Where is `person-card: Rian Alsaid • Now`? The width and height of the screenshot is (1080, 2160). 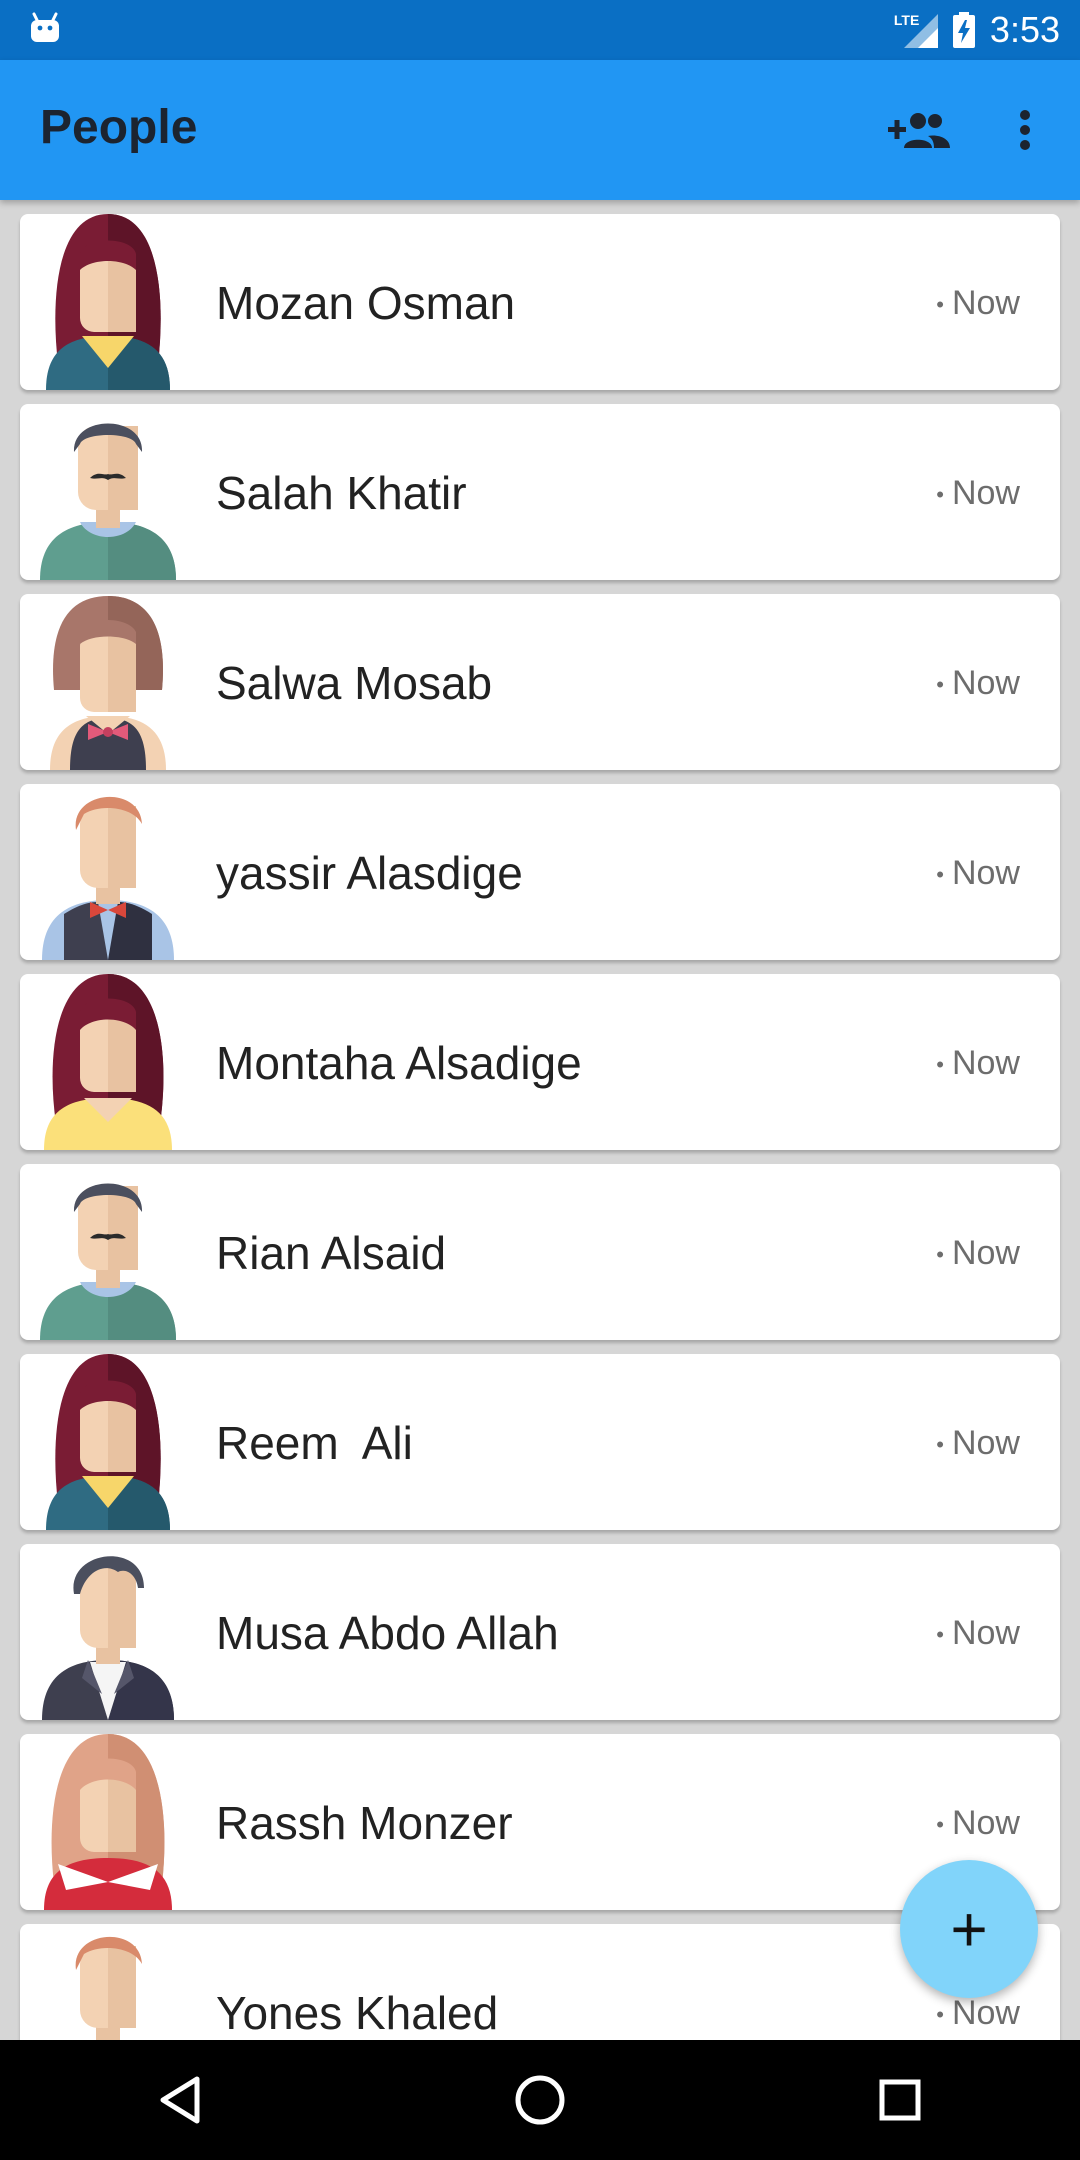
person-card: Rian Alsaid • Now is located at coordinates (540, 1252).